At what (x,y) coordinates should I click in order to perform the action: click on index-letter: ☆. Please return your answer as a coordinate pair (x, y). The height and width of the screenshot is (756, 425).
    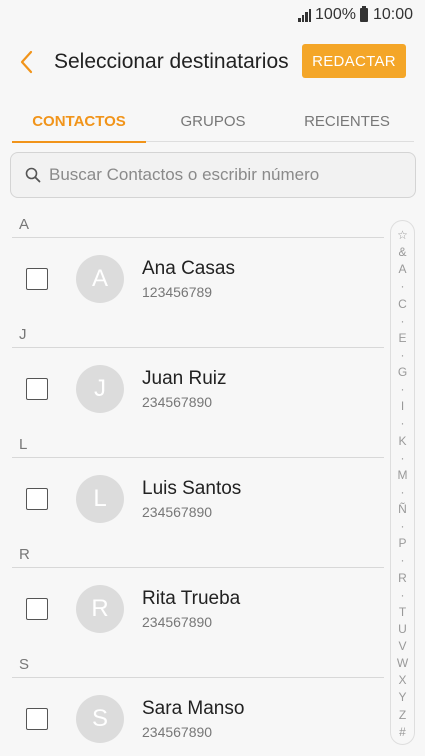
    Looking at the image, I should click on (402, 235).